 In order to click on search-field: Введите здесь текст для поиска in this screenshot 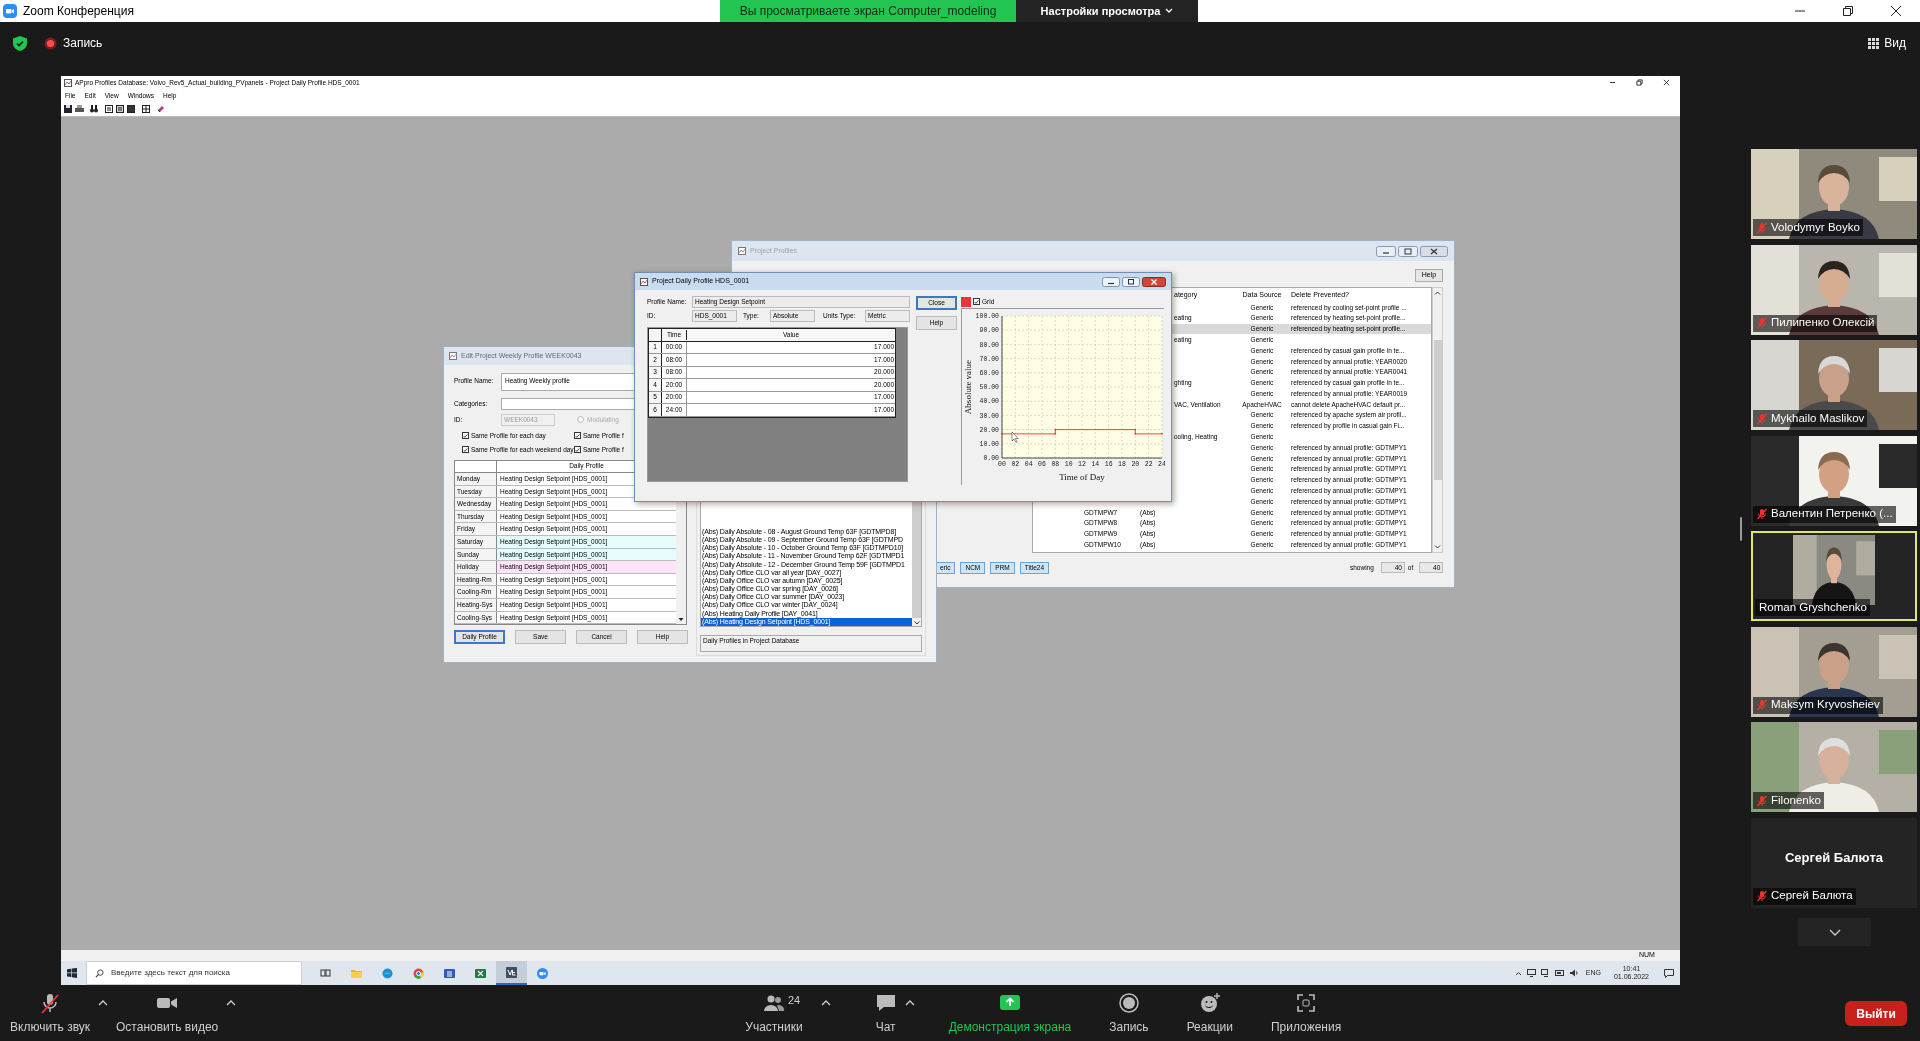, I will do `click(194, 973)`.